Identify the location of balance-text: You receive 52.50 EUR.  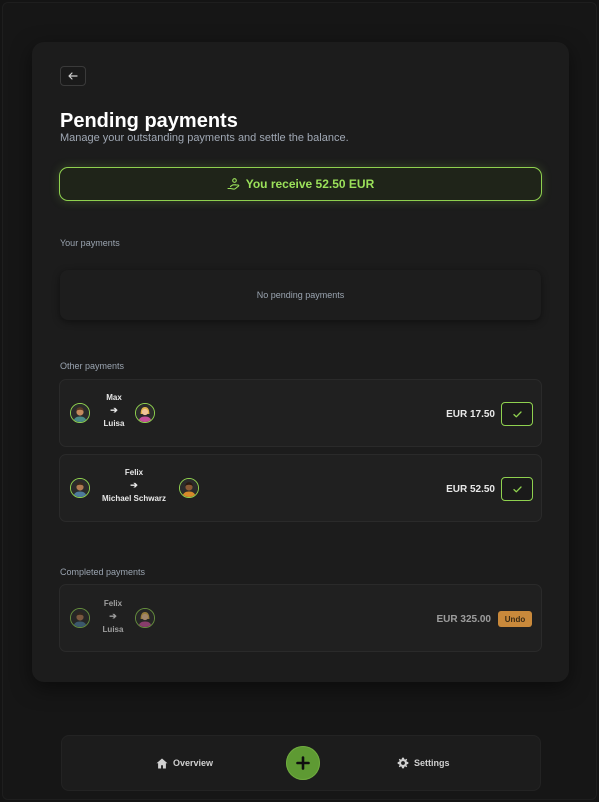
(310, 184).